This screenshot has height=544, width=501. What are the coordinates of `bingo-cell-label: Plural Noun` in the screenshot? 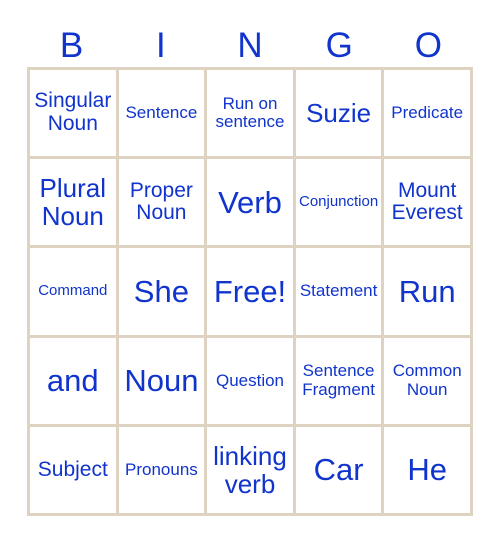 It's located at (73, 202).